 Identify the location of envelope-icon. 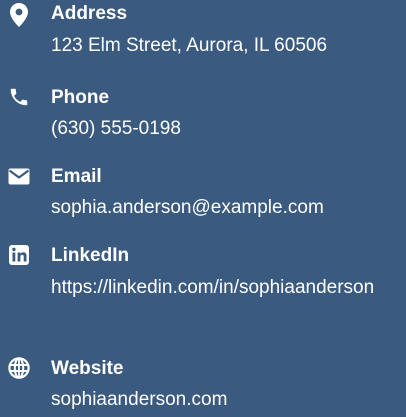
(19, 176).